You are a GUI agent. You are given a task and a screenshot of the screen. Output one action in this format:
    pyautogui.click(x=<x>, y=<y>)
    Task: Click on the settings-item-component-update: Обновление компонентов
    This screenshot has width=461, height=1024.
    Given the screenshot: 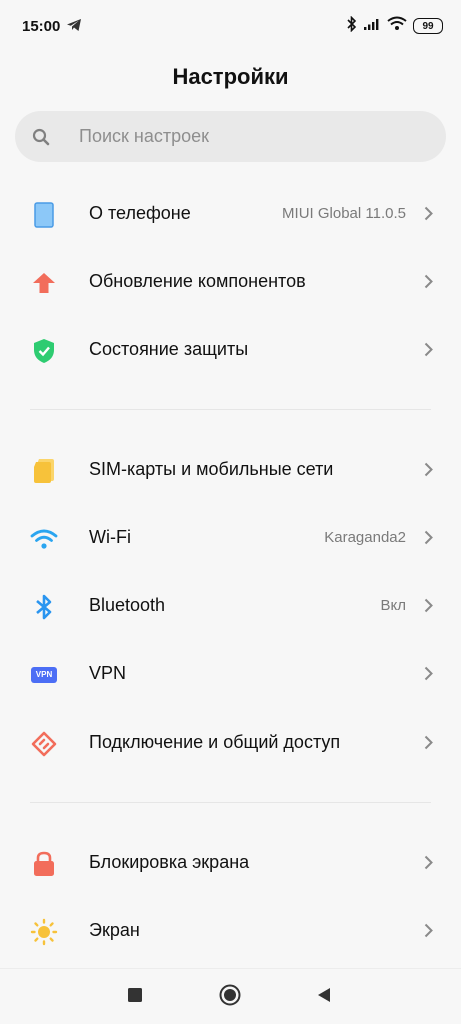 What is the action you would take?
    pyautogui.click(x=230, y=282)
    